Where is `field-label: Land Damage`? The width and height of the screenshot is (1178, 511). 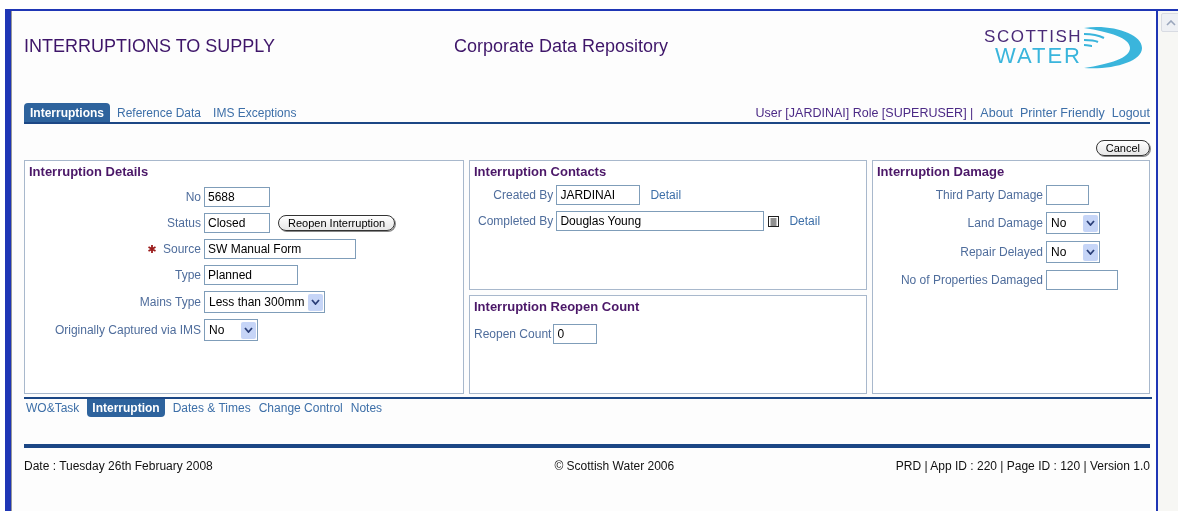
field-label: Land Damage is located at coordinates (1004, 223).